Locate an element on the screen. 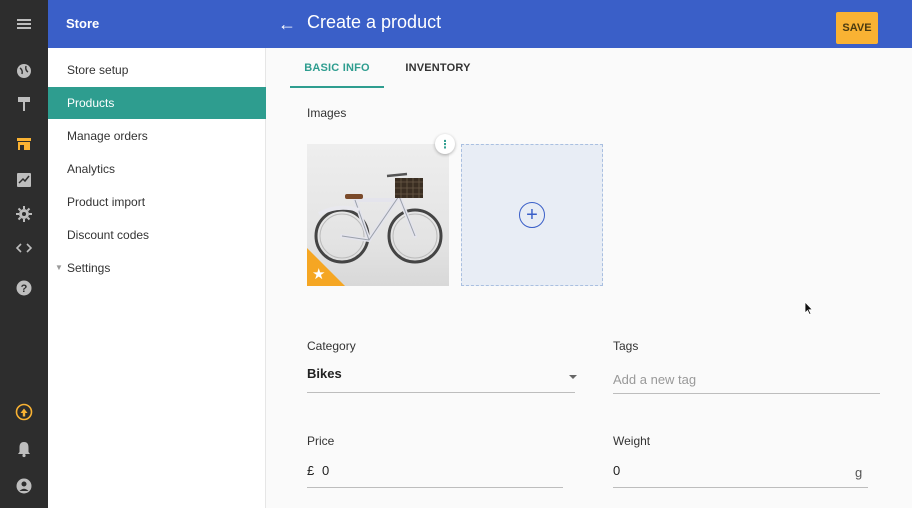 The image size is (912, 508). tags-underline is located at coordinates (746, 393).